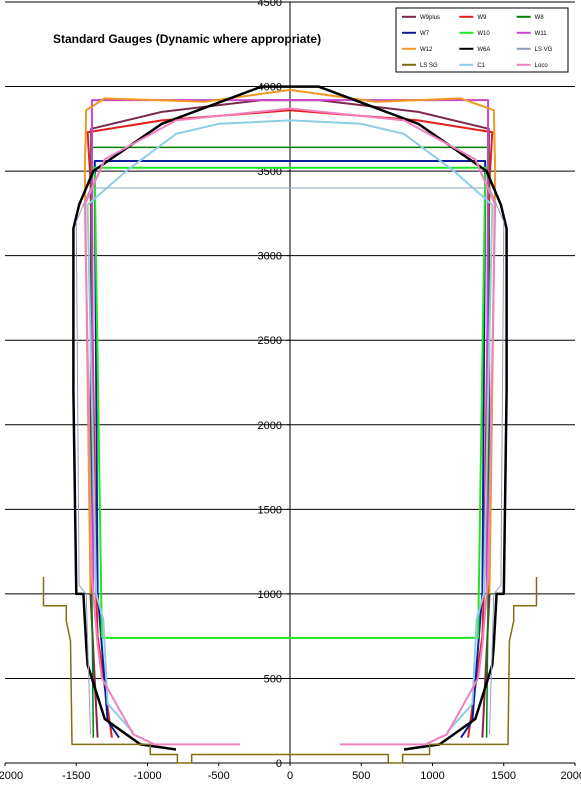  Describe the element at coordinates (540, 18) in the screenshot. I see `legend-label: W8` at that location.